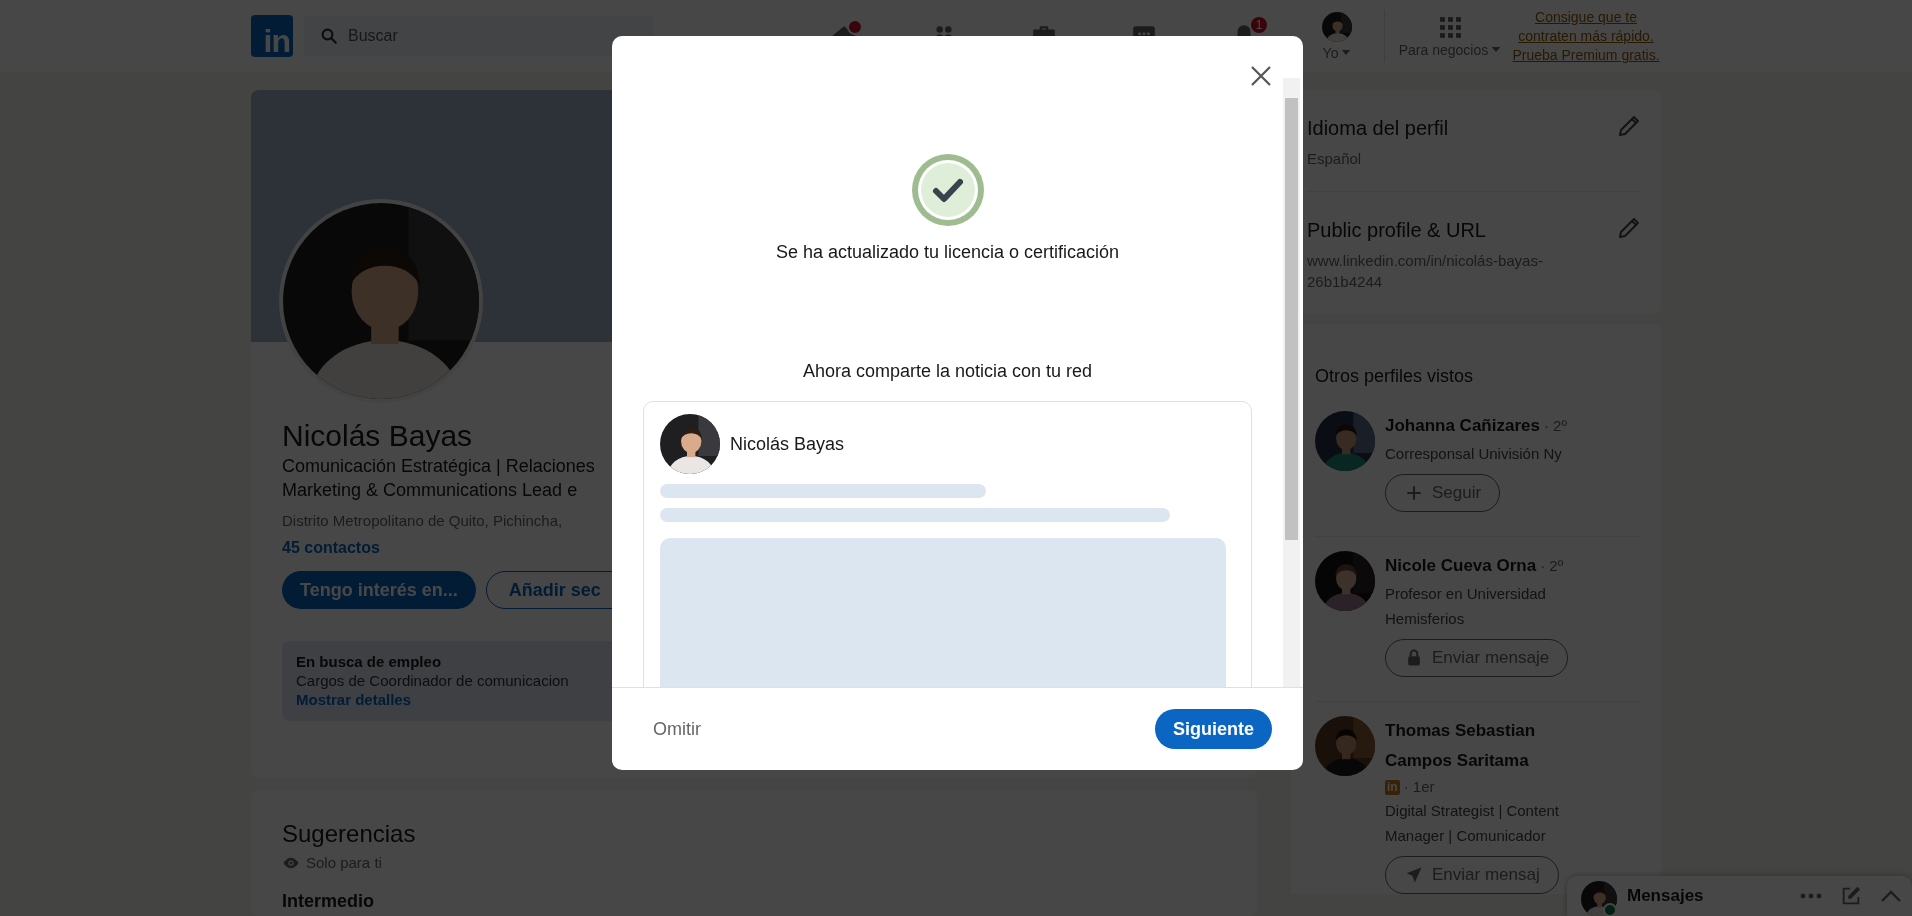 Image resolution: width=1912 pixels, height=916 pixels. Describe the element at coordinates (1397, 230) in the screenshot. I see `setting-title: Public profile & URL` at that location.